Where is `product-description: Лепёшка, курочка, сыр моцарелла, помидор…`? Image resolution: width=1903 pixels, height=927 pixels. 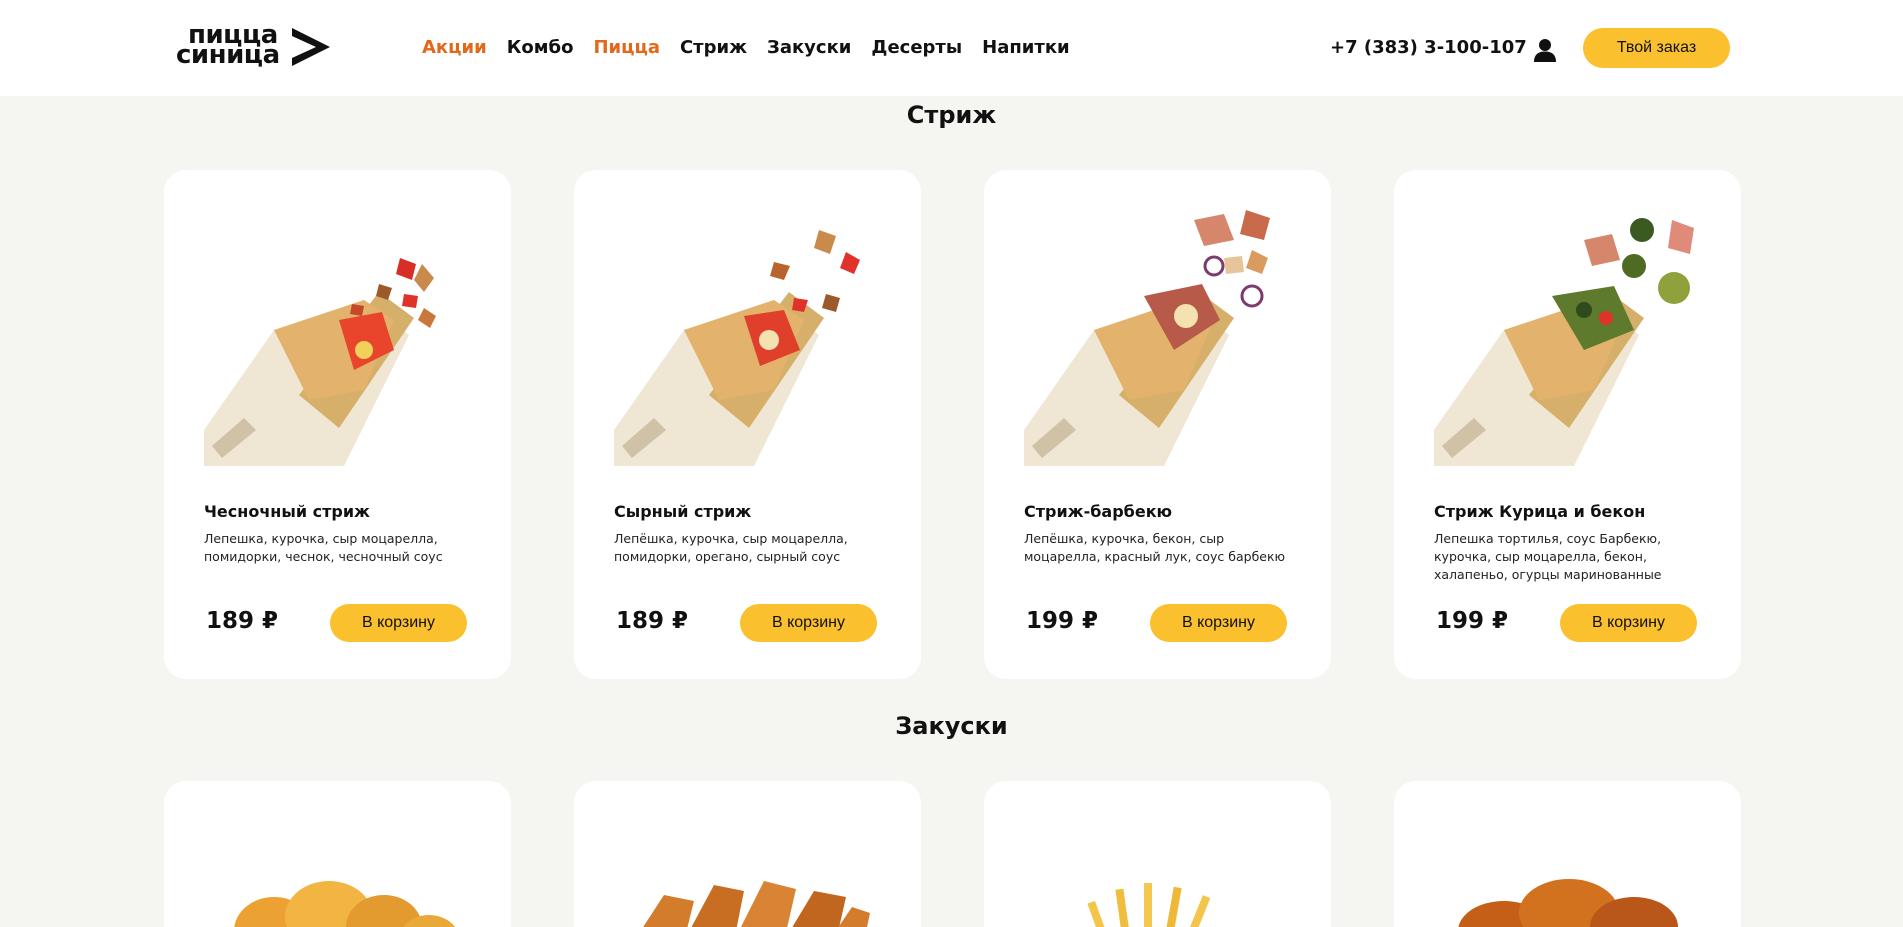
product-description: Лепёшка, курочка, сыр моцарелла, помидор… is located at coordinates (731, 547).